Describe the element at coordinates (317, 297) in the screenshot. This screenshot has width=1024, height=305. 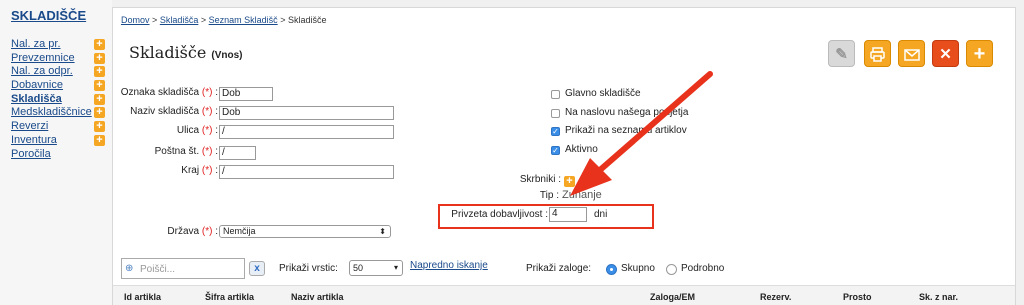
I see `col-naziv: Naziv artikla` at that location.